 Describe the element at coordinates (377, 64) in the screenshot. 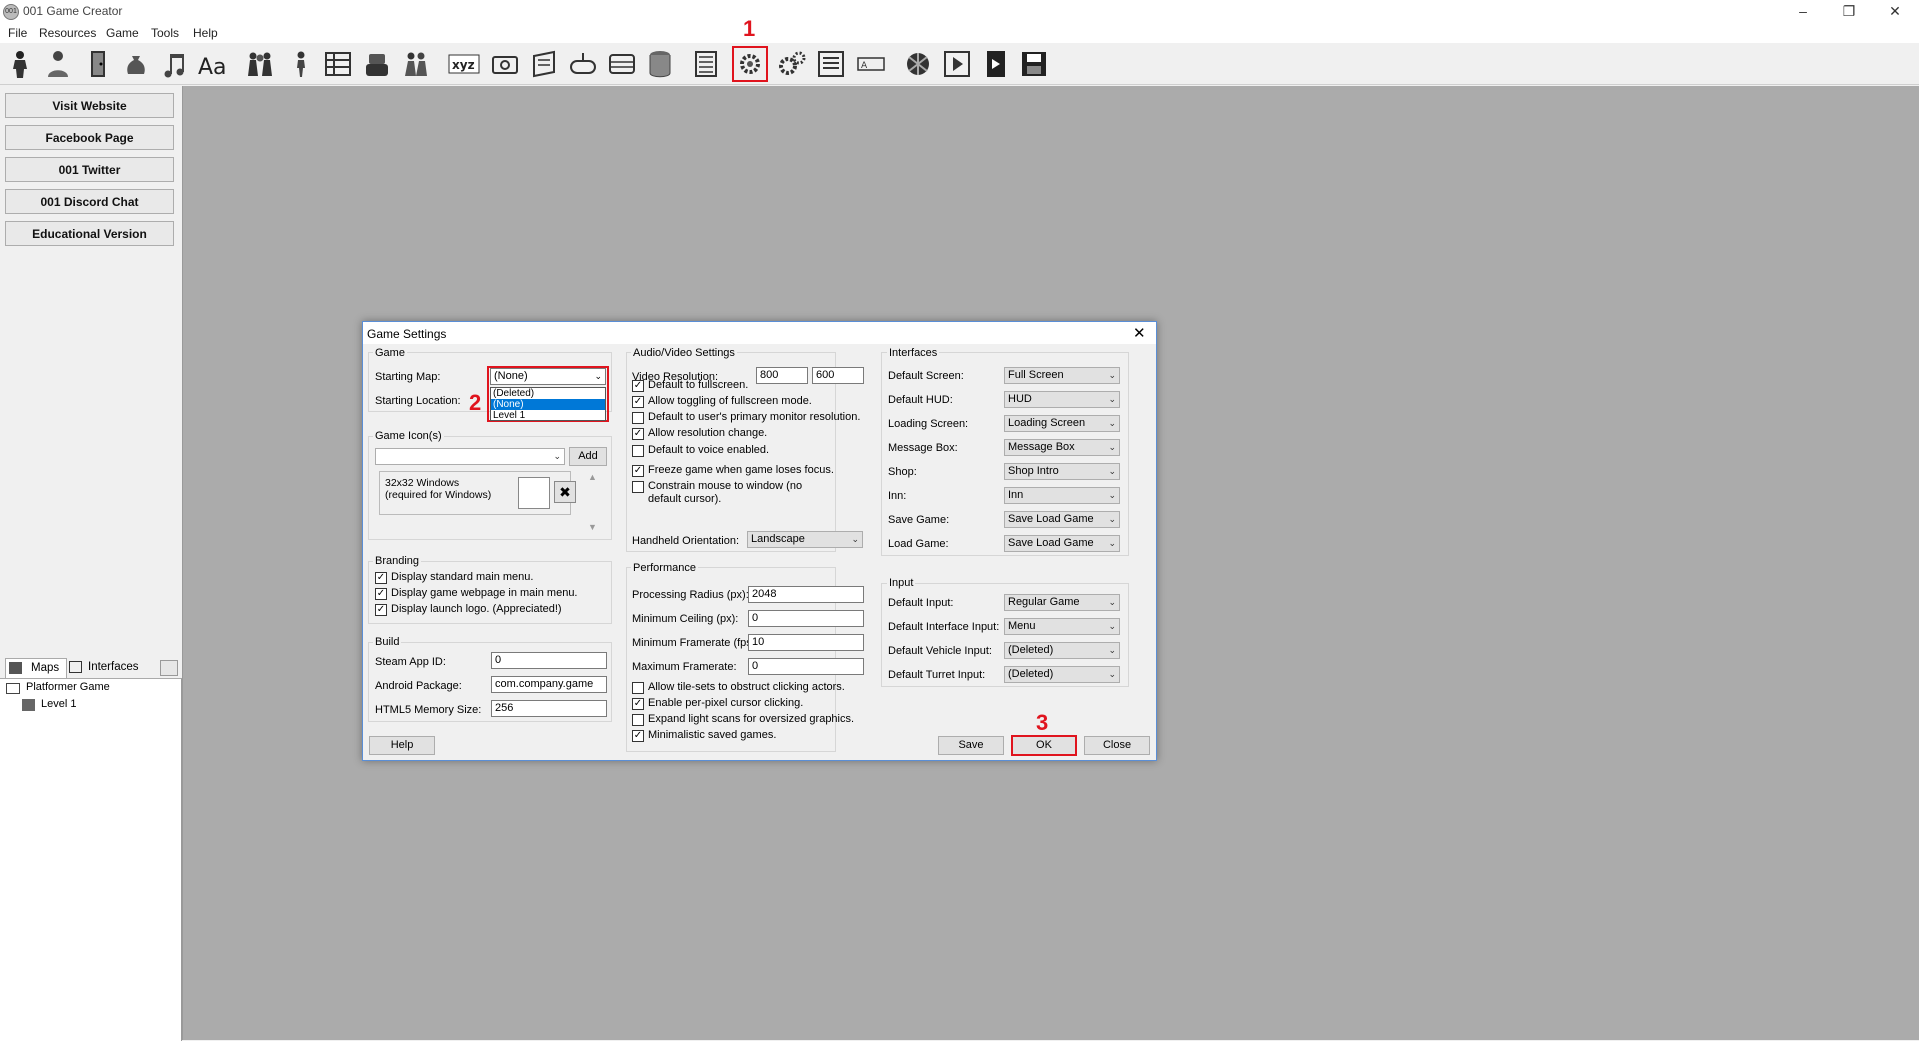

I see `robot-icon` at that location.